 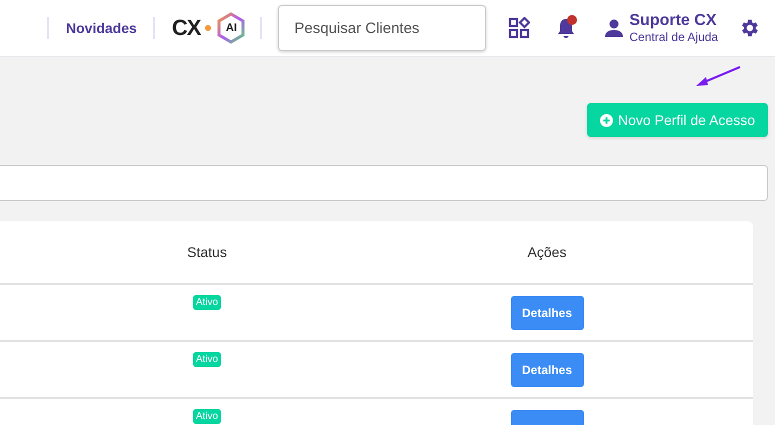 What do you see at coordinates (607, 120) in the screenshot?
I see `plus-circle-icon` at bounding box center [607, 120].